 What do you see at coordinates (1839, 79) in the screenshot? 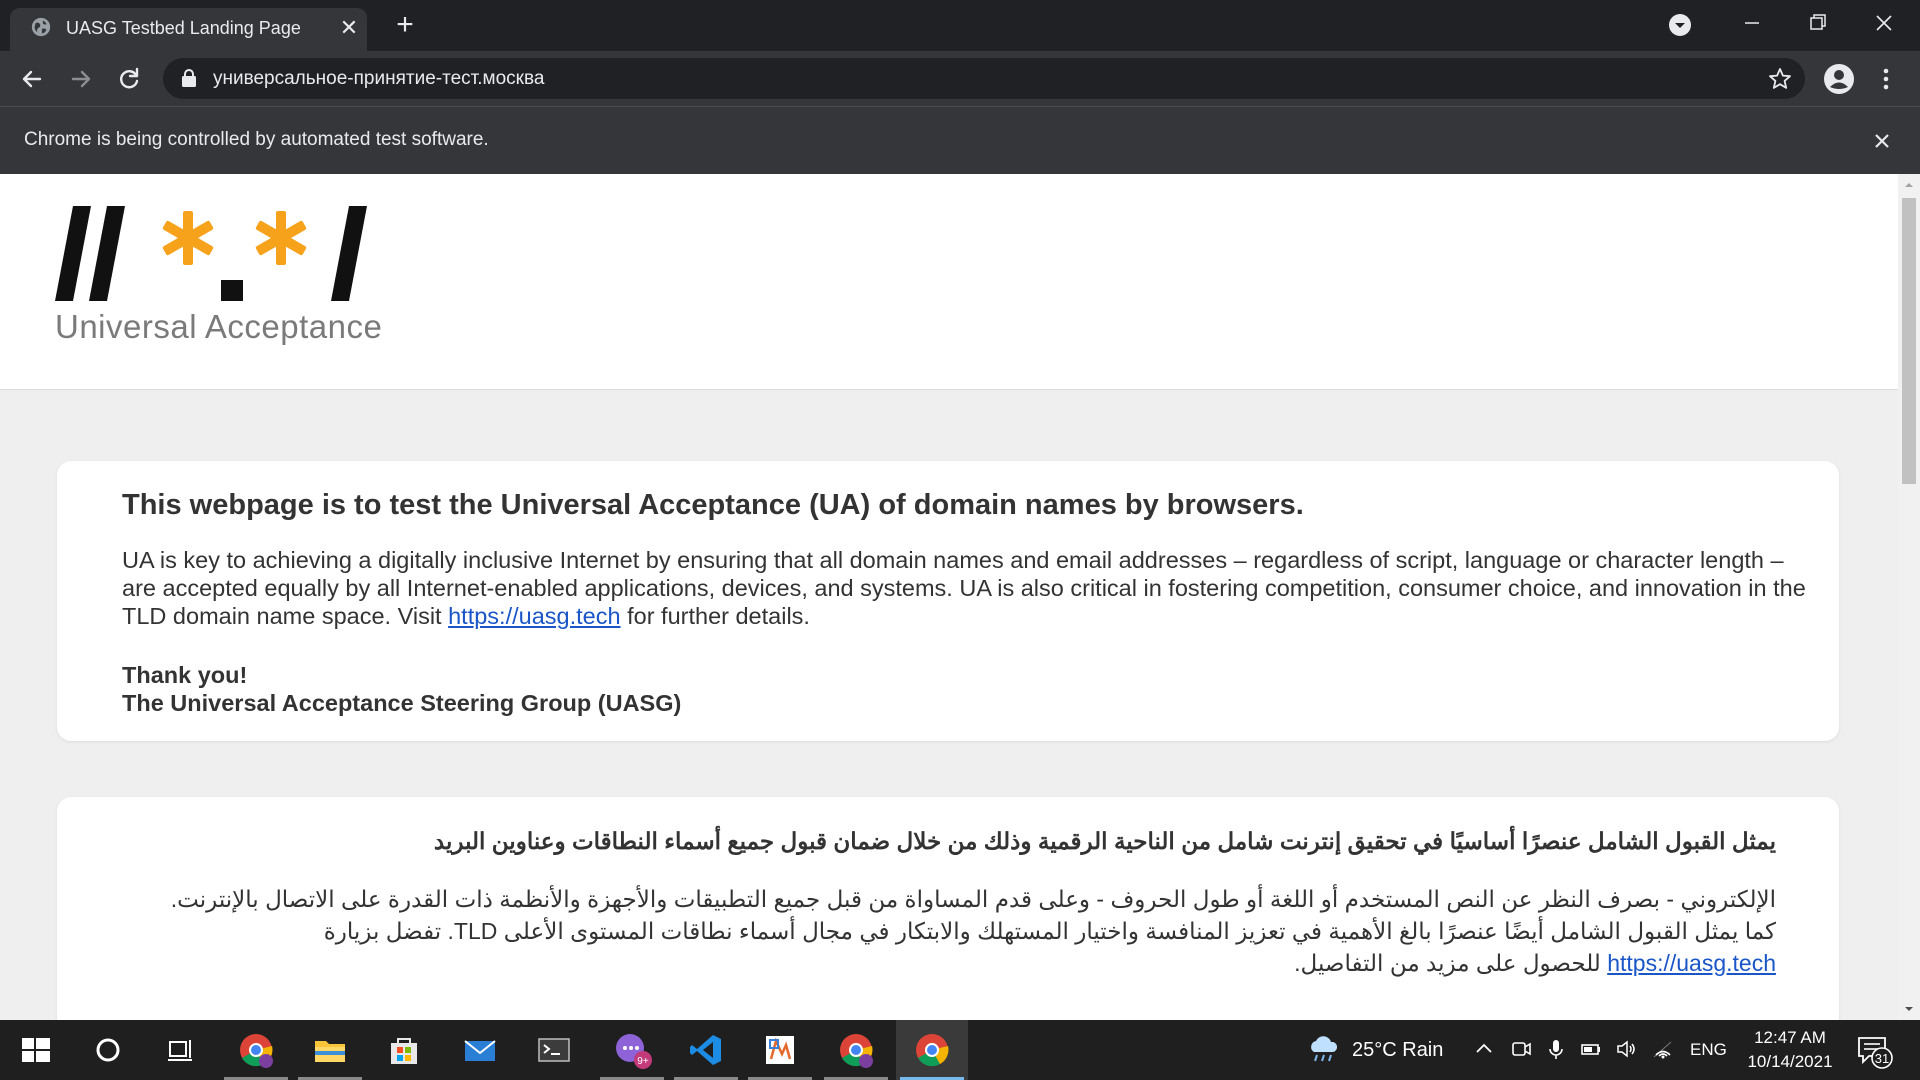
I see `profile-icon` at bounding box center [1839, 79].